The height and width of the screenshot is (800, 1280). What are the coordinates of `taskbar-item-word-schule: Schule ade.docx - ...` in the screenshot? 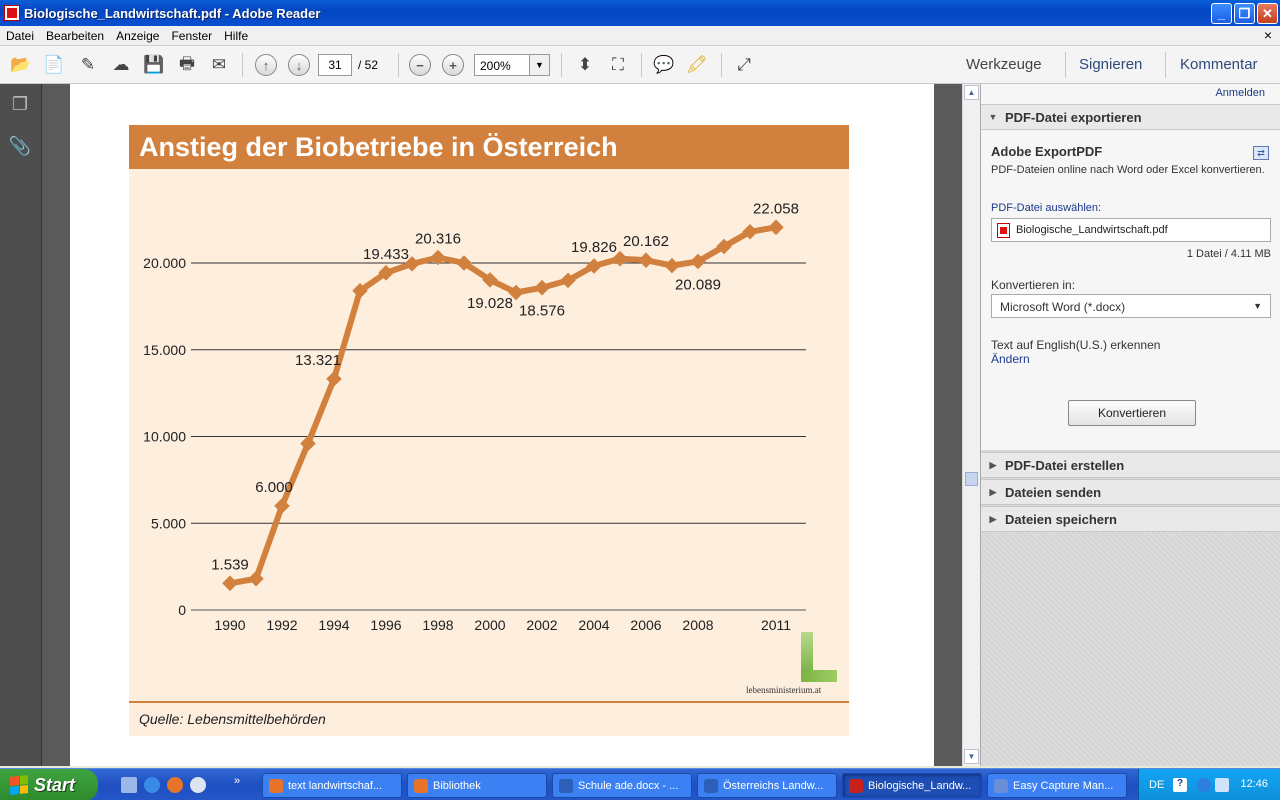 It's located at (622, 785).